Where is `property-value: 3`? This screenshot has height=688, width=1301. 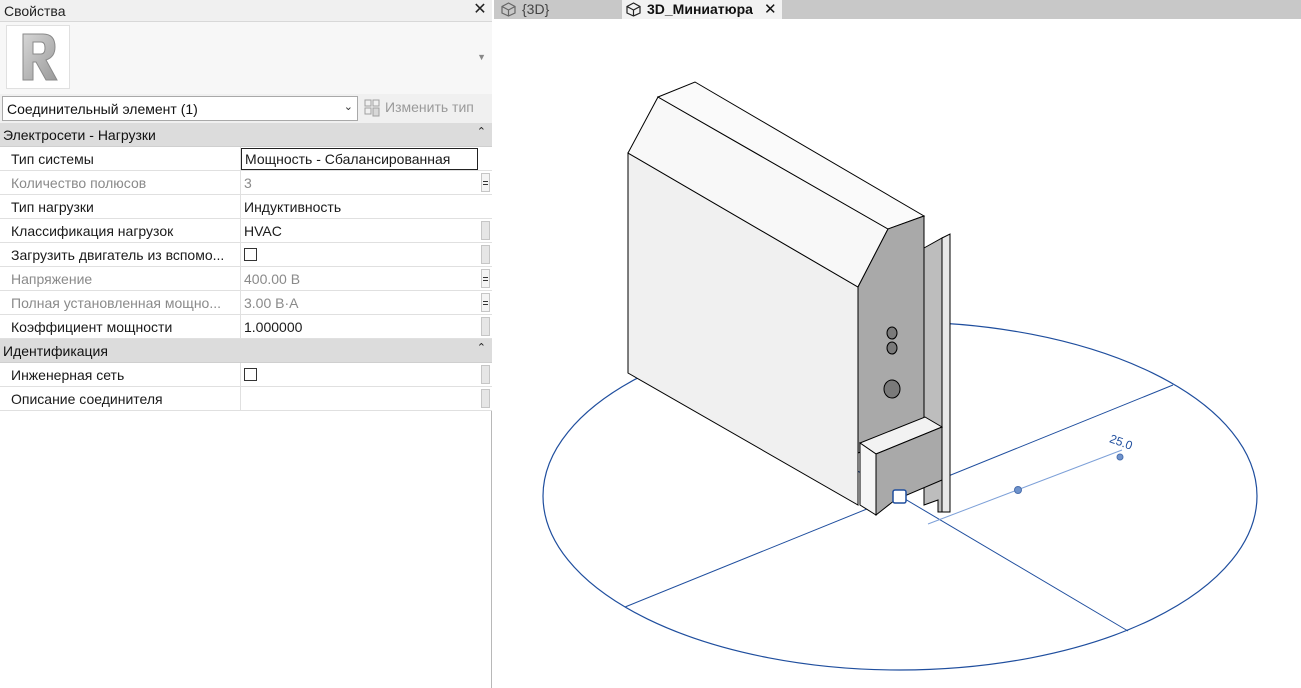
property-value: 3 is located at coordinates (248, 183).